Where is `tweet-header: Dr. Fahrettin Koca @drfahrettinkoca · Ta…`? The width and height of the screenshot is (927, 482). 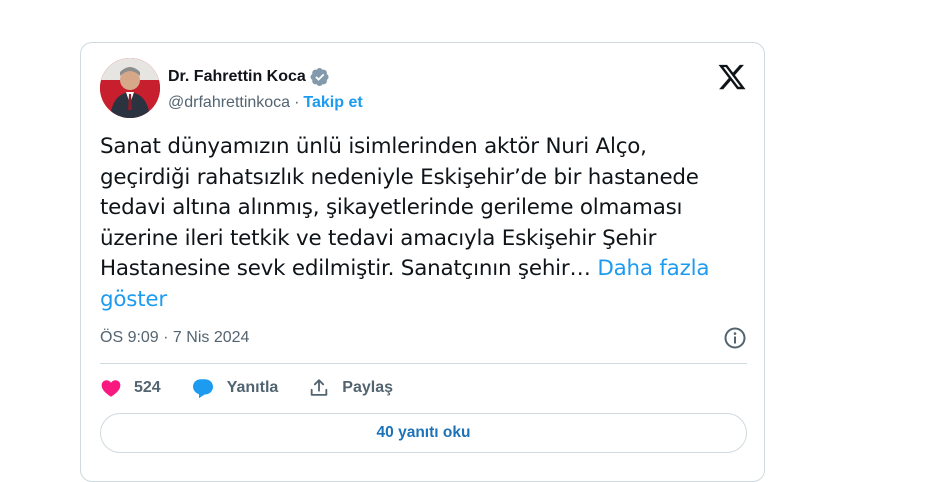 tweet-header: Dr. Fahrettin Koca @drfahrettinkoca · Ta… is located at coordinates (423, 89).